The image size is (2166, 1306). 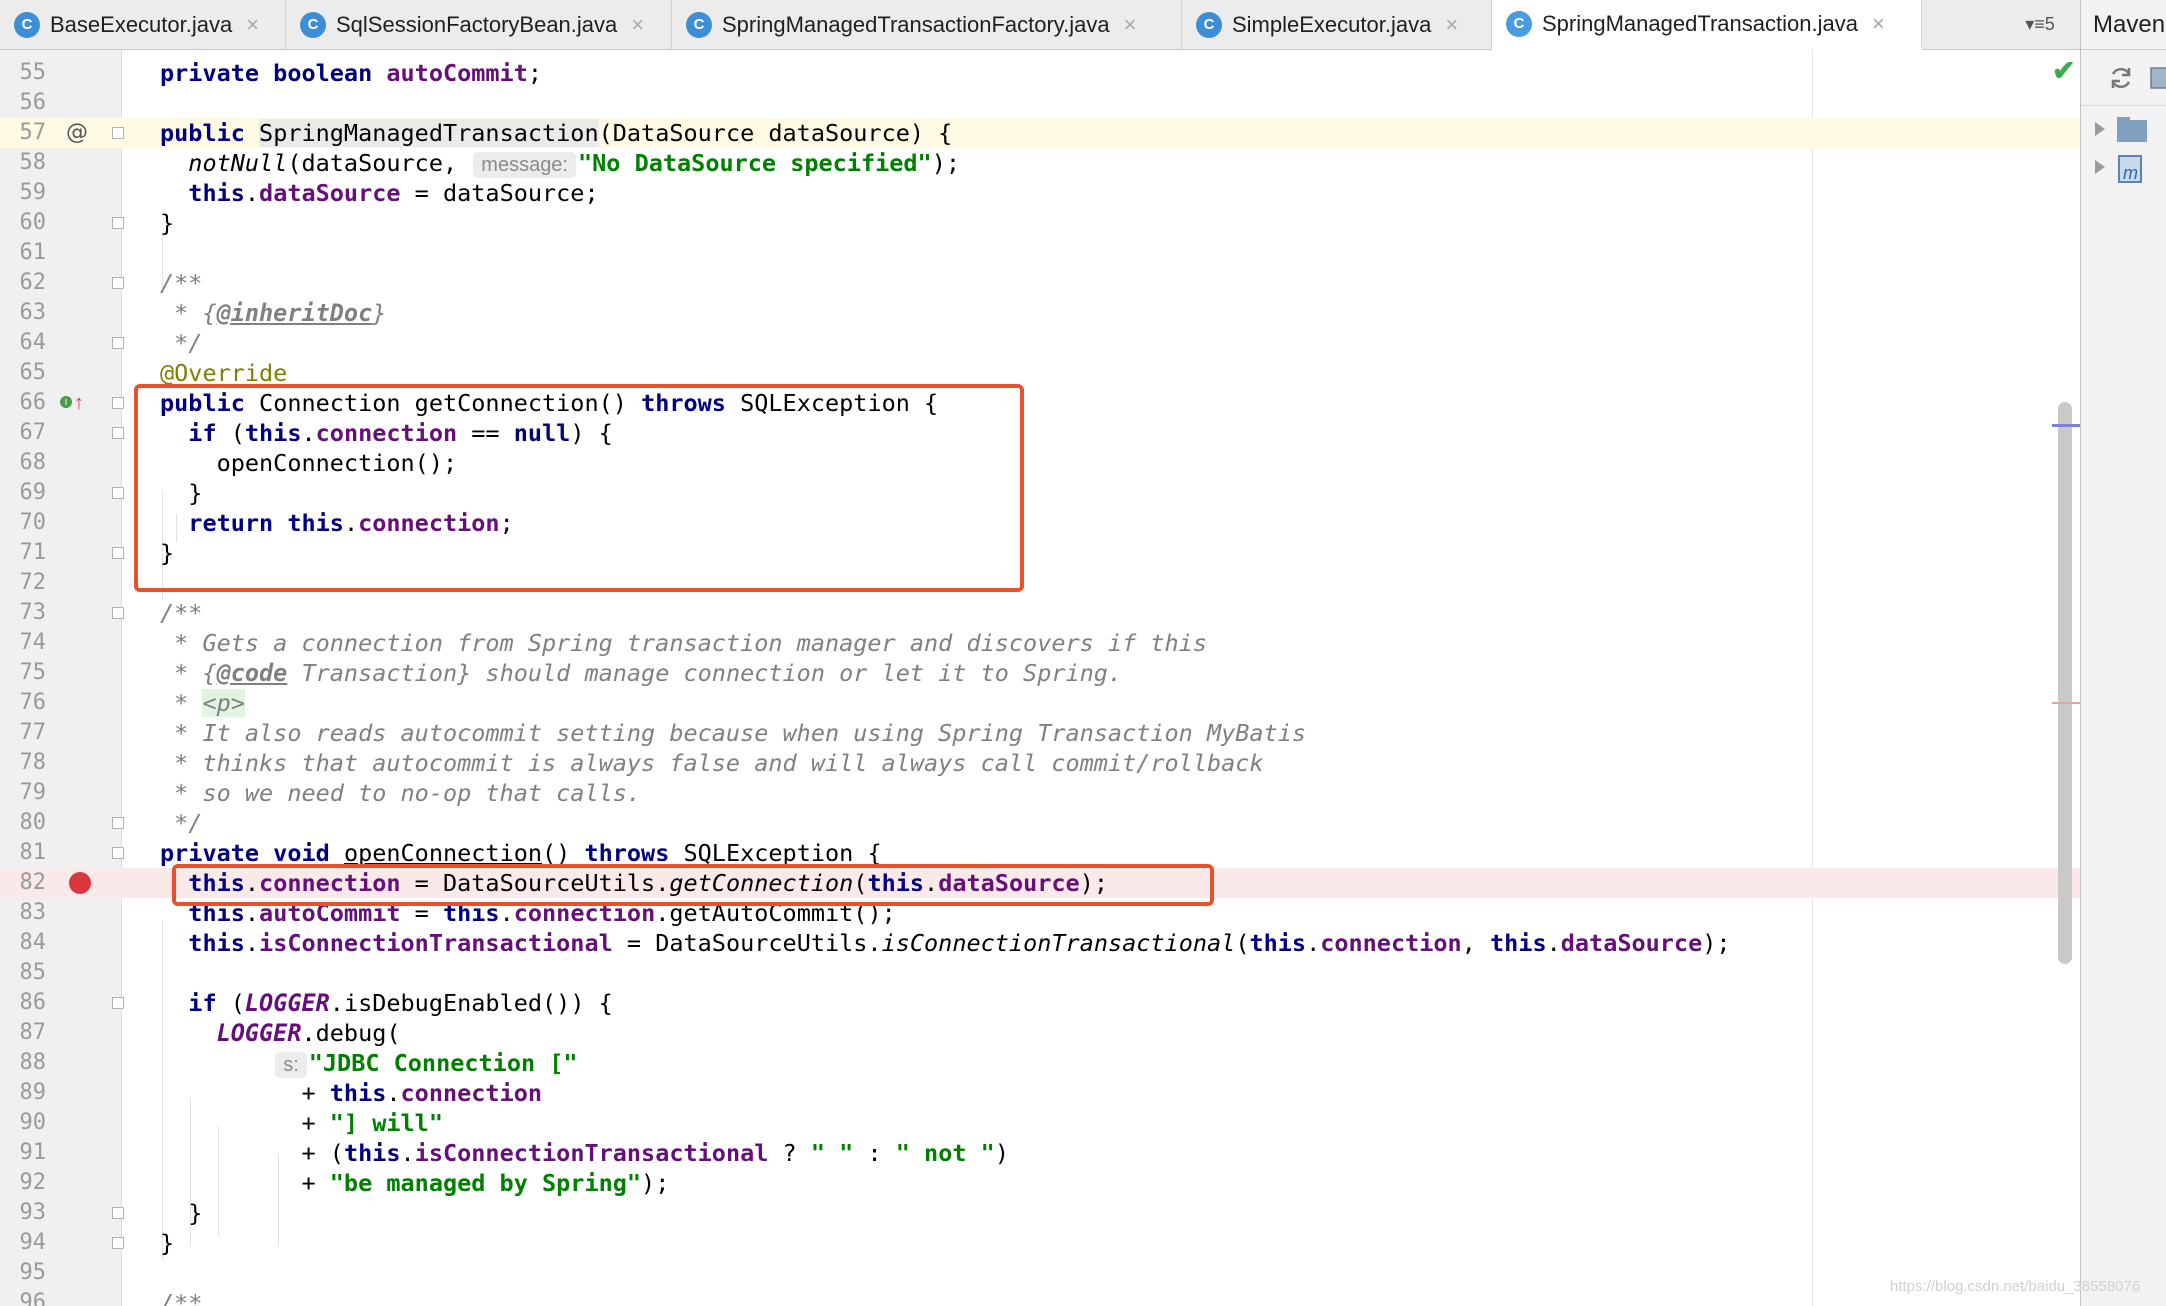 I want to click on line-number: 72, so click(x=33, y=582).